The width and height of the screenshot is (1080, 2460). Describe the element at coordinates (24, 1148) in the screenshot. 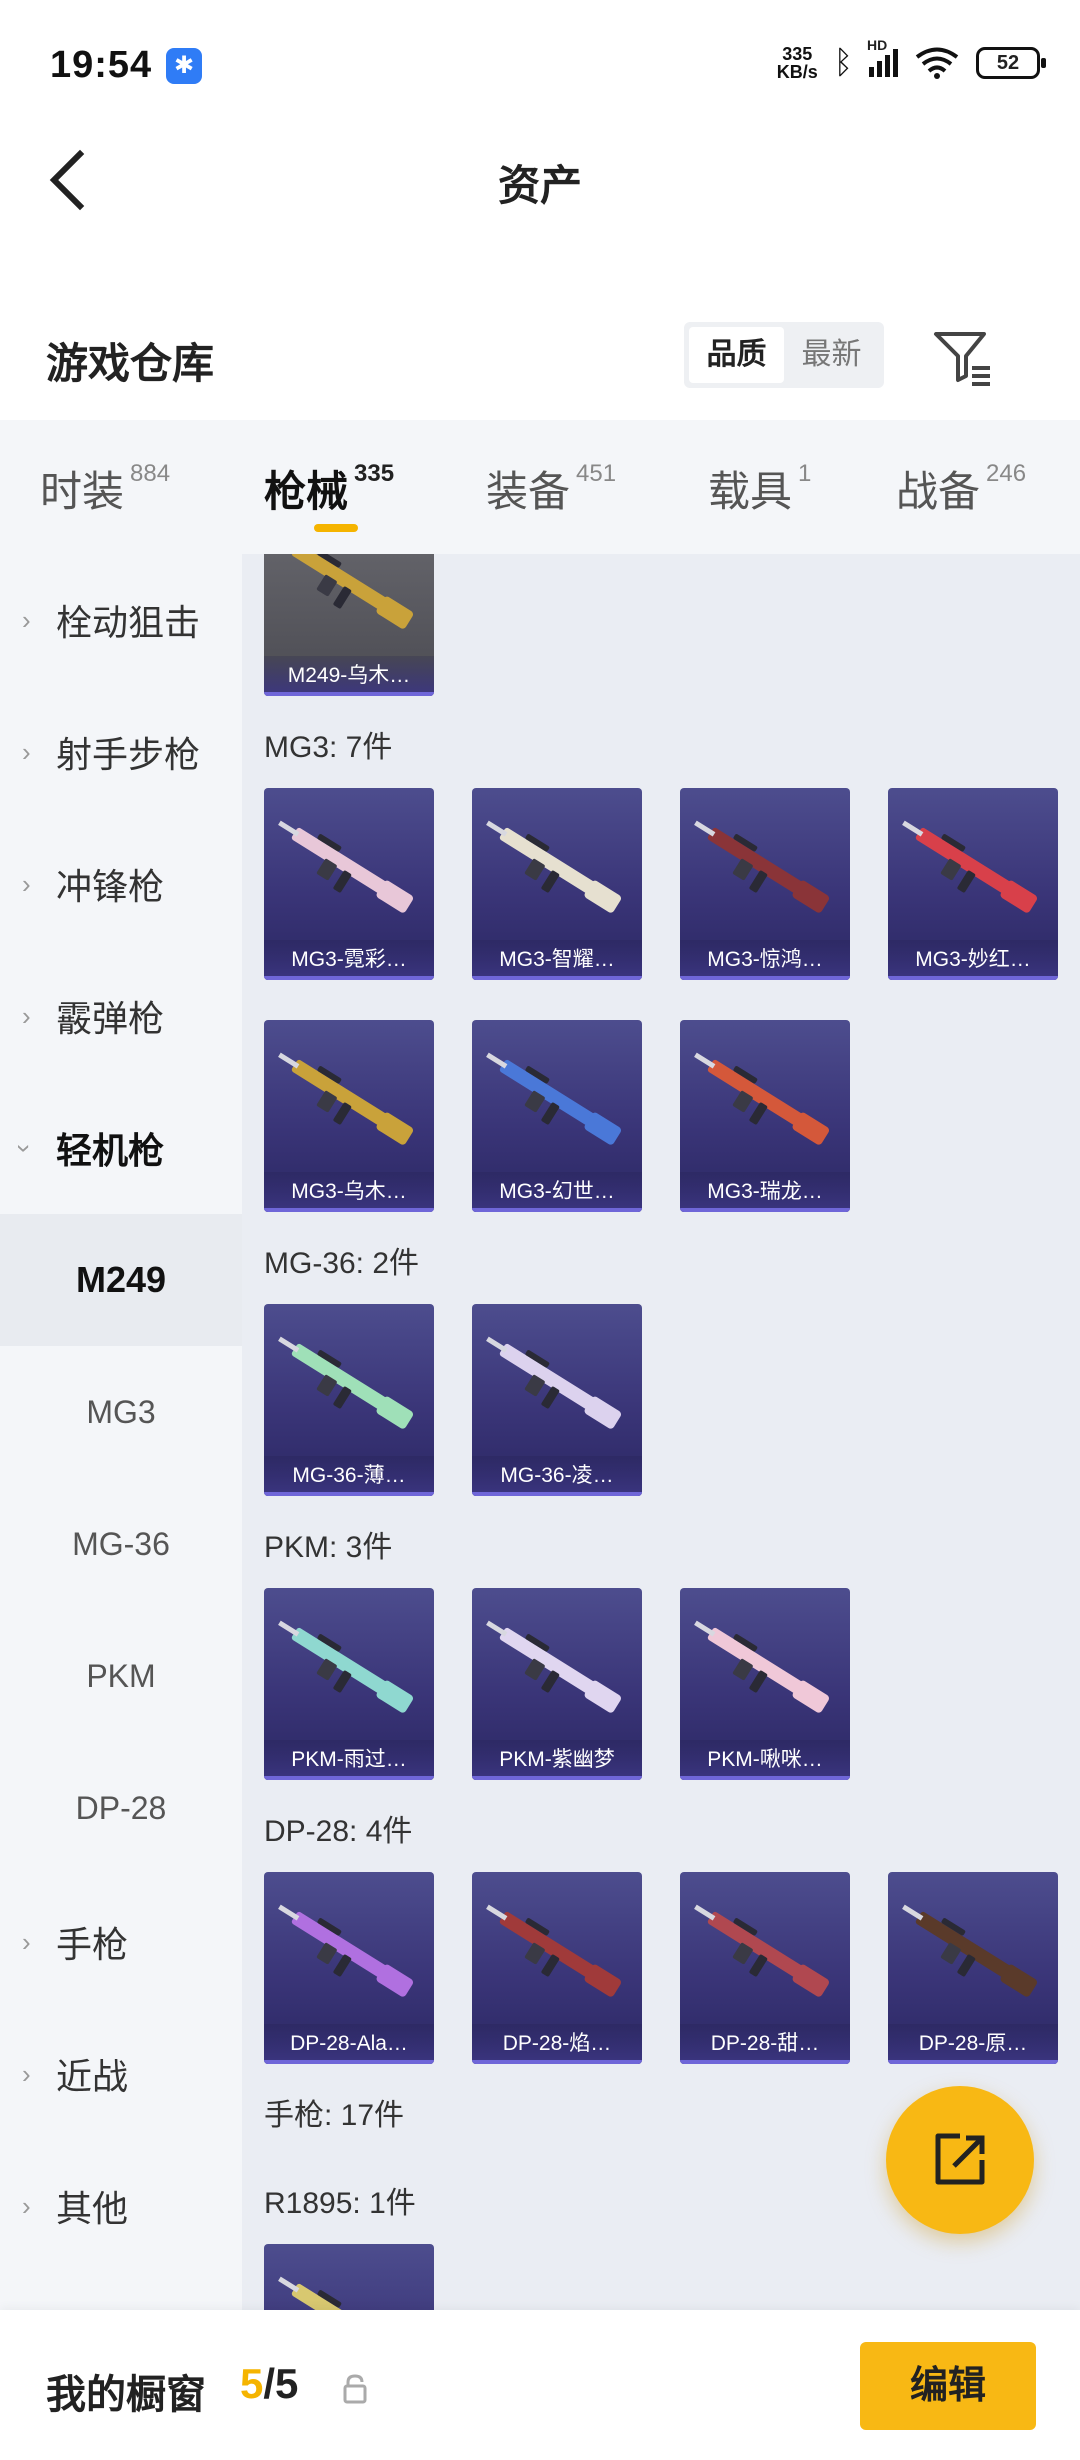

I see `chevron-down-icon: ›` at that location.